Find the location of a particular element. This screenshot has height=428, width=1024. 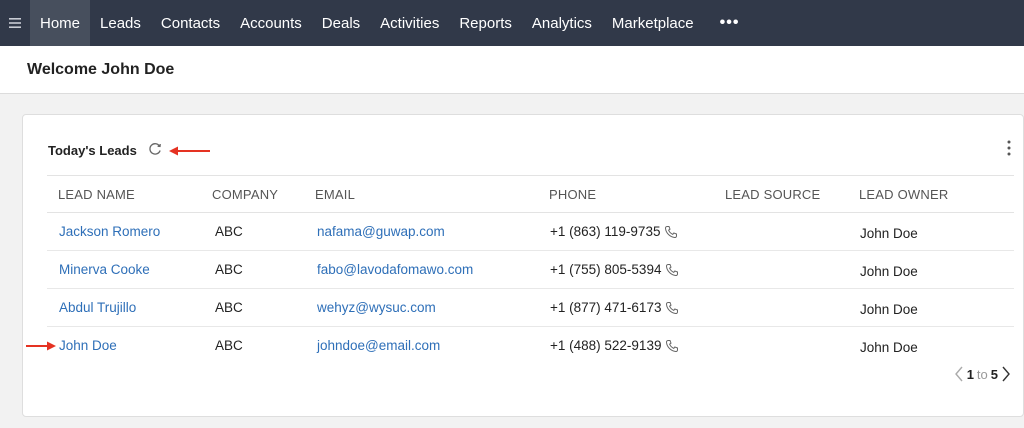

nav-tab-reports: Reports is located at coordinates (485, 23).